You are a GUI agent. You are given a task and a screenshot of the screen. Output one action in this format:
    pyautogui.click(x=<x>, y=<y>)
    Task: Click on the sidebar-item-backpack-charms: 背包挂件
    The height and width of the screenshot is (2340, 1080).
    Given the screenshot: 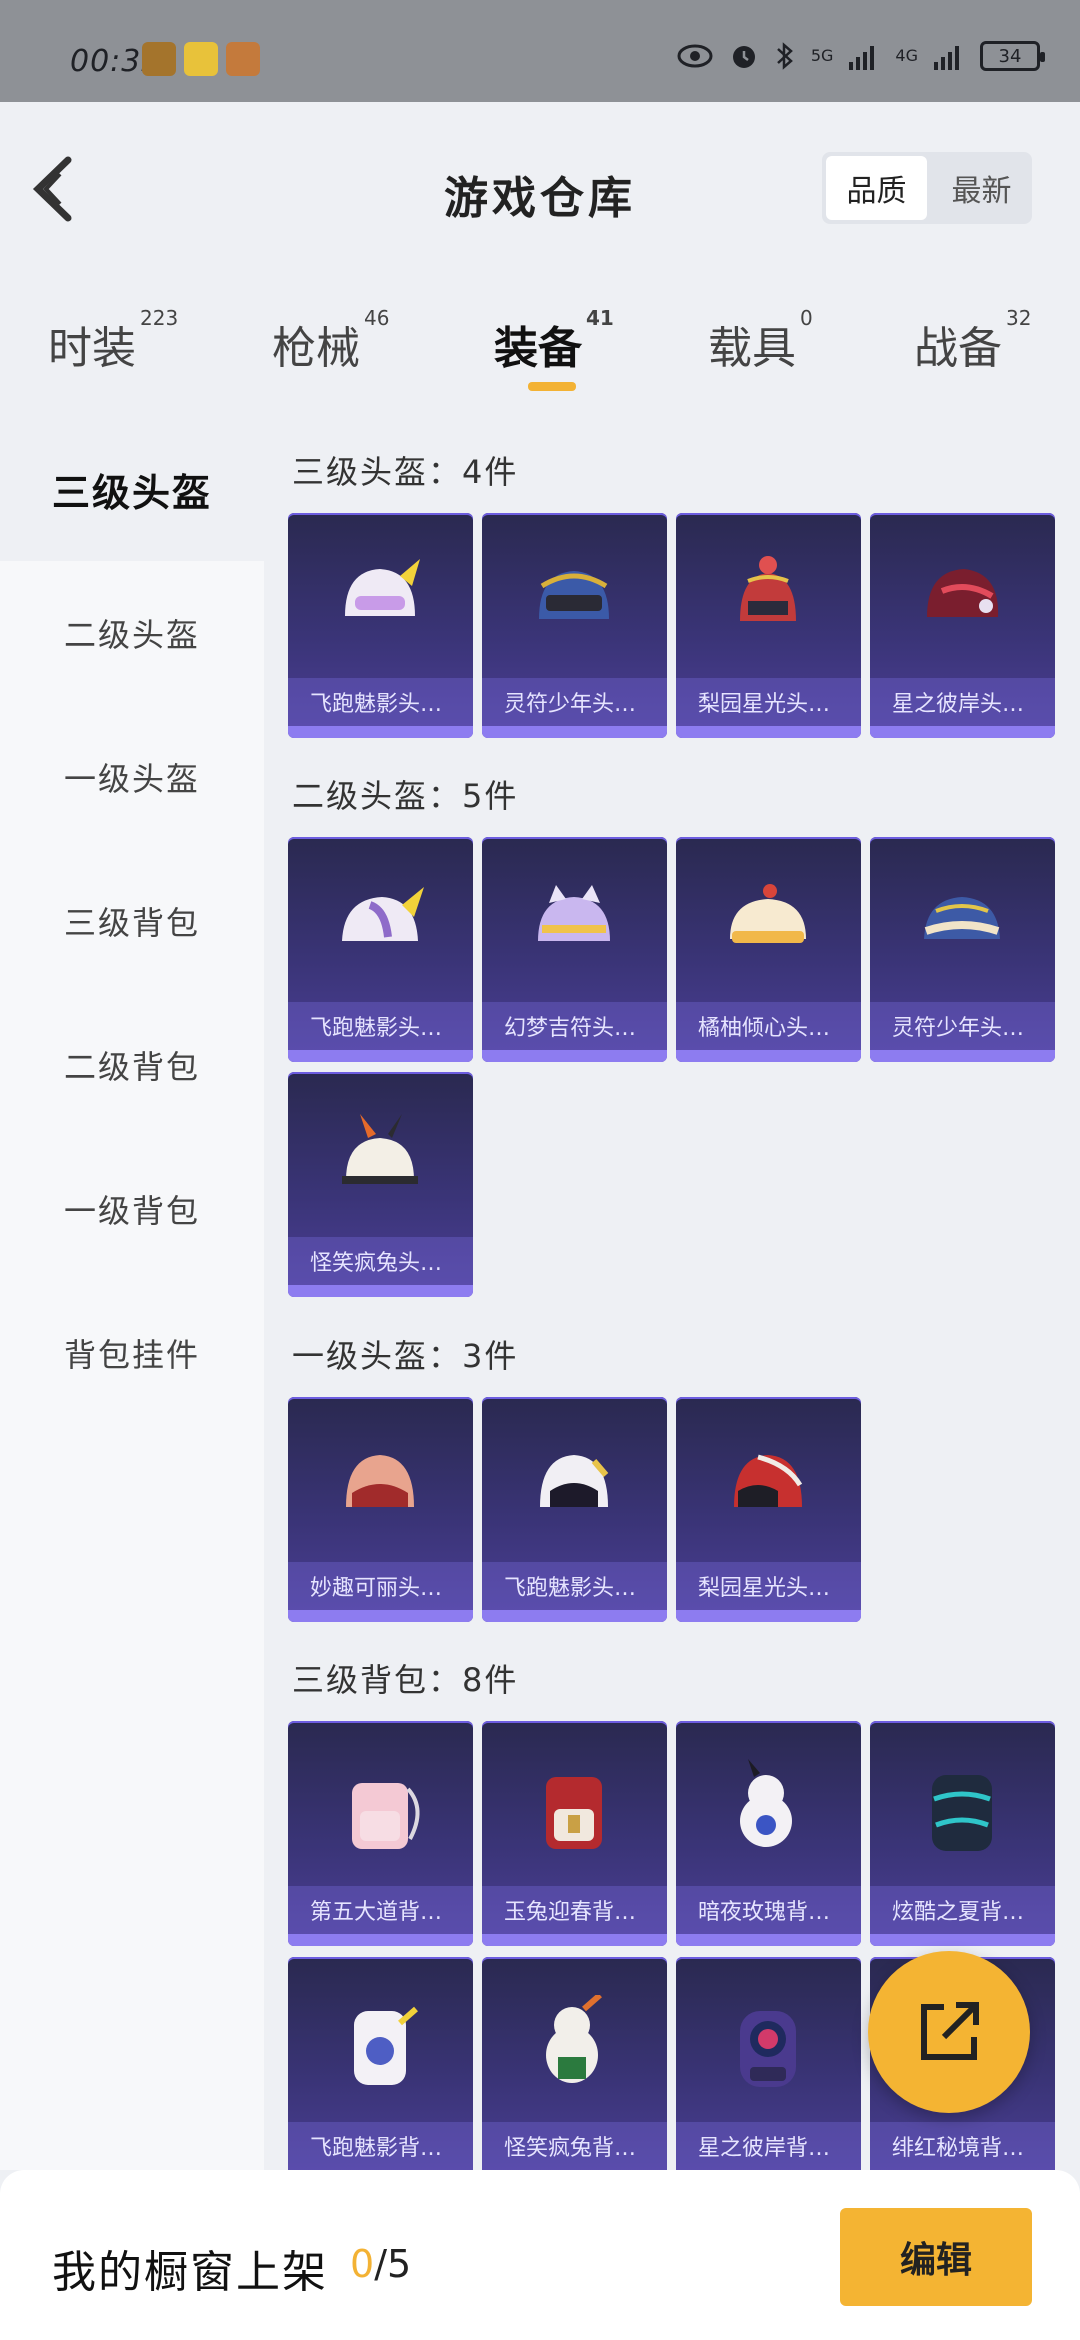 What is the action you would take?
    pyautogui.click(x=132, y=1353)
    